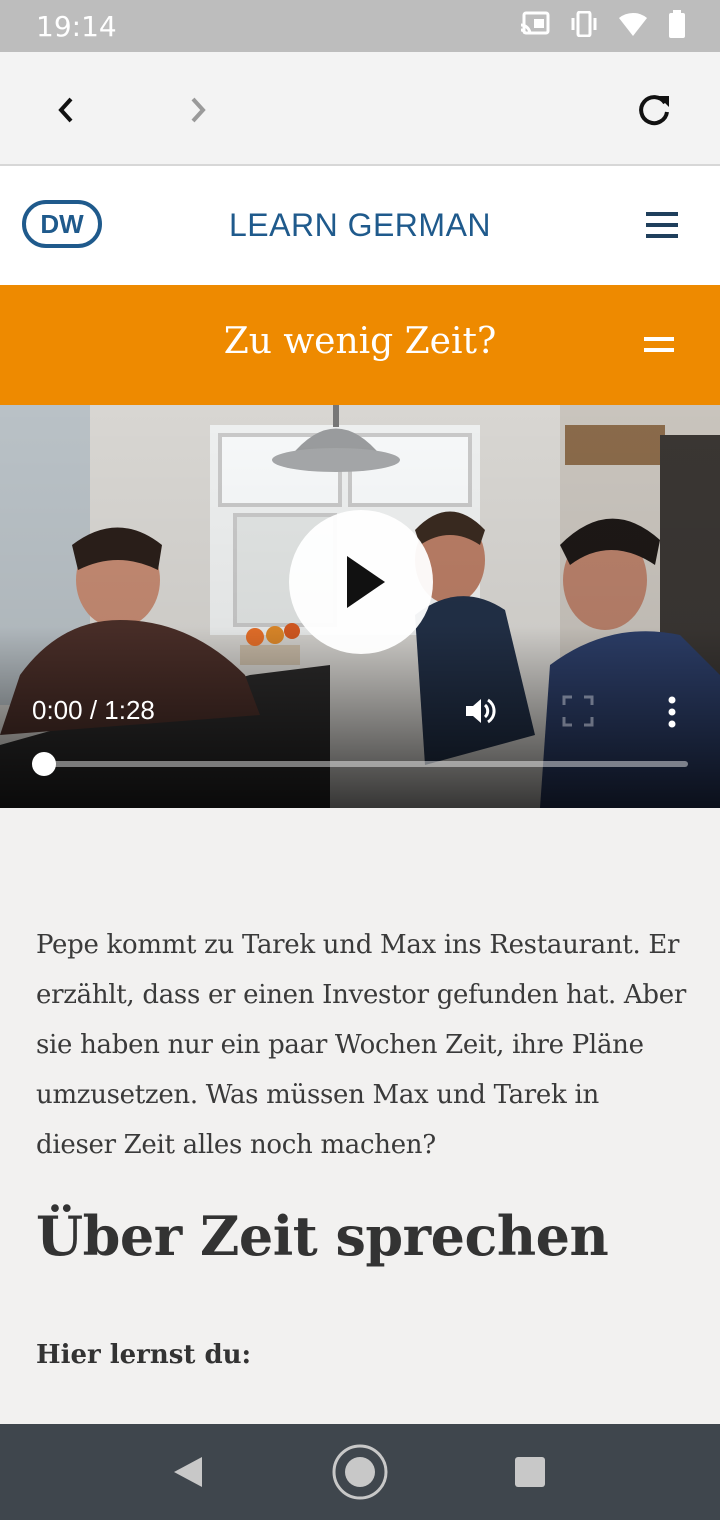  I want to click on article-heading: Über Zeit sprechen, so click(322, 1236).